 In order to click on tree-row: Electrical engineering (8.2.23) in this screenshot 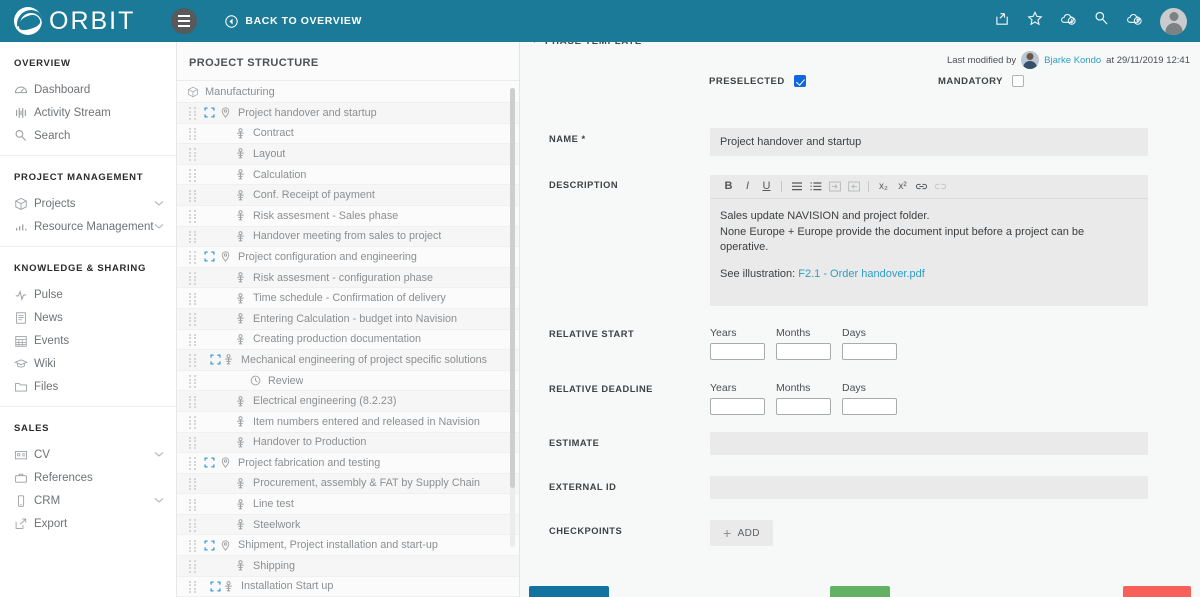, I will do `click(348, 401)`.